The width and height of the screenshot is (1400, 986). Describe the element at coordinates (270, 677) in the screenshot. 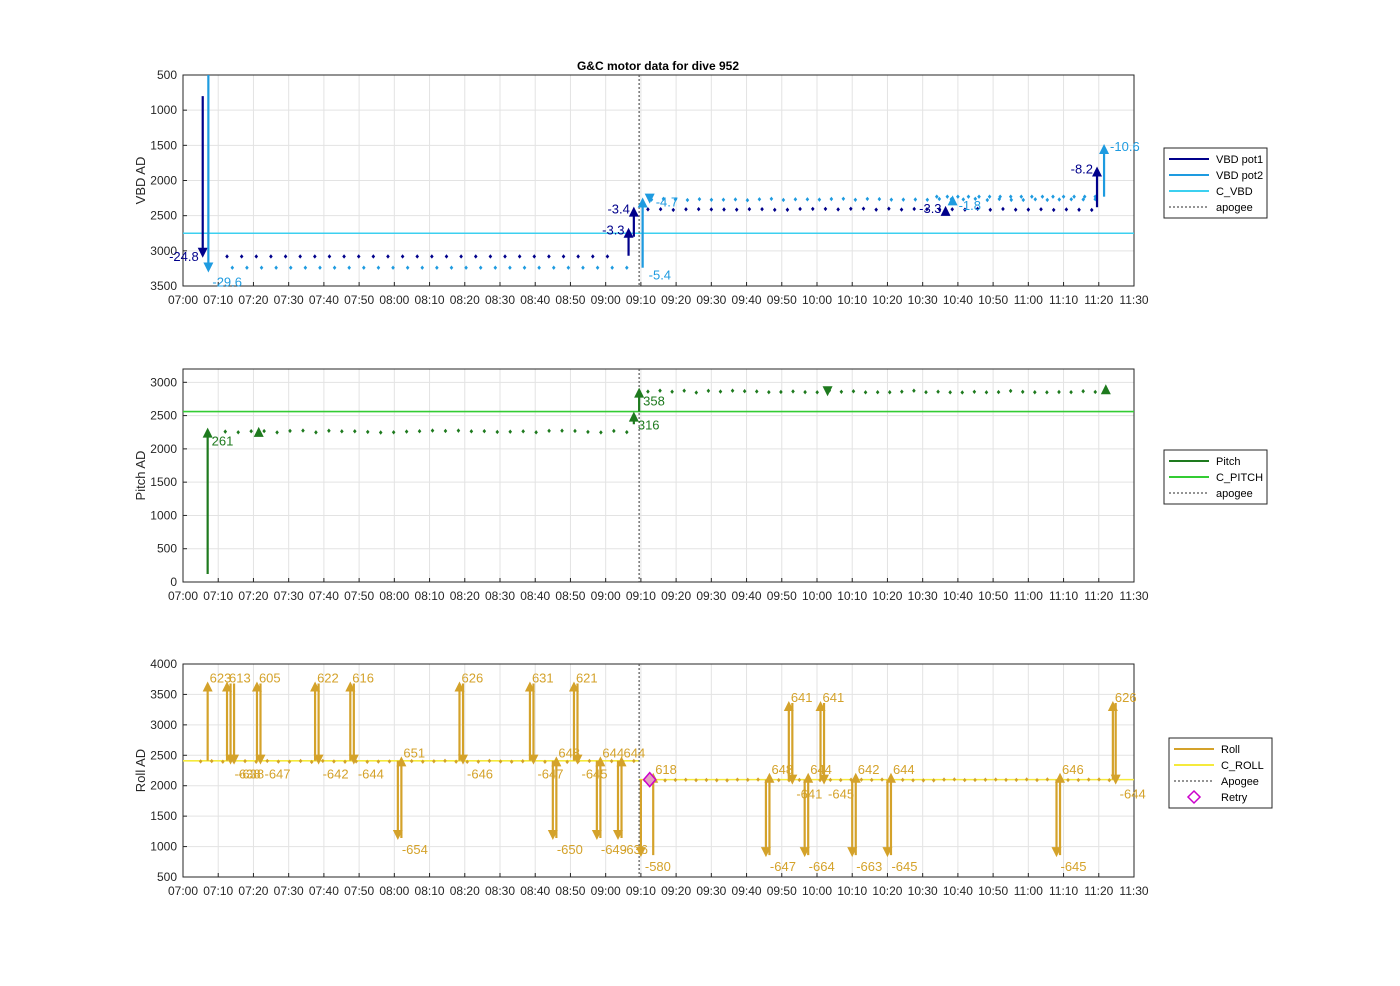

I see `move-label: 605` at that location.